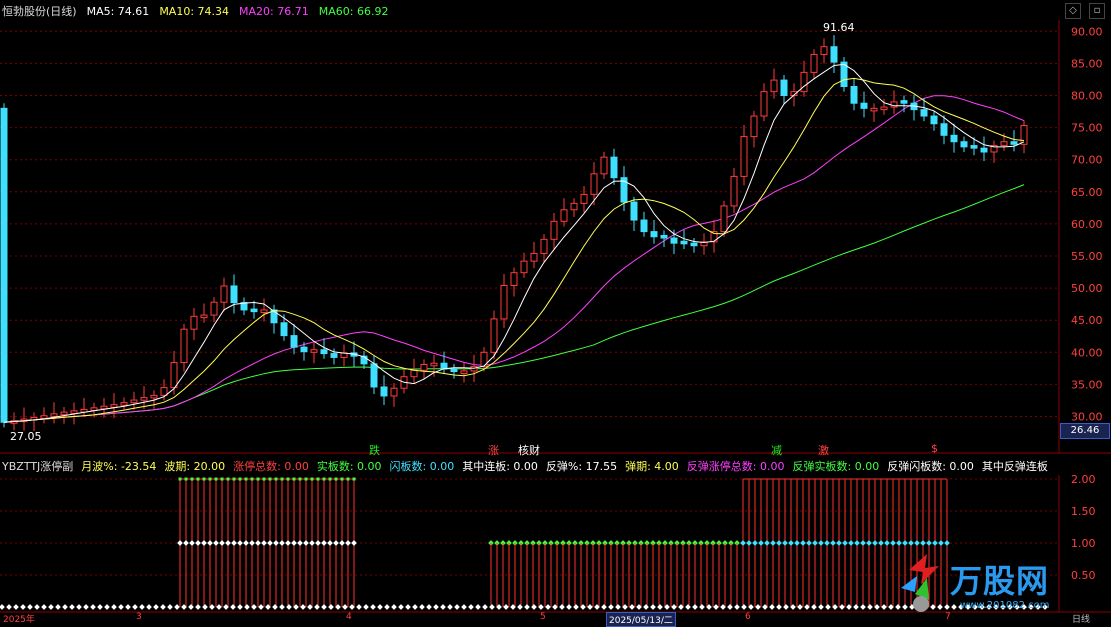 Image resolution: width=1111 pixels, height=627 pixels. Describe the element at coordinates (641, 619) in the screenshot. I see `date-cursor-label: 2025/05/13/二` at that location.